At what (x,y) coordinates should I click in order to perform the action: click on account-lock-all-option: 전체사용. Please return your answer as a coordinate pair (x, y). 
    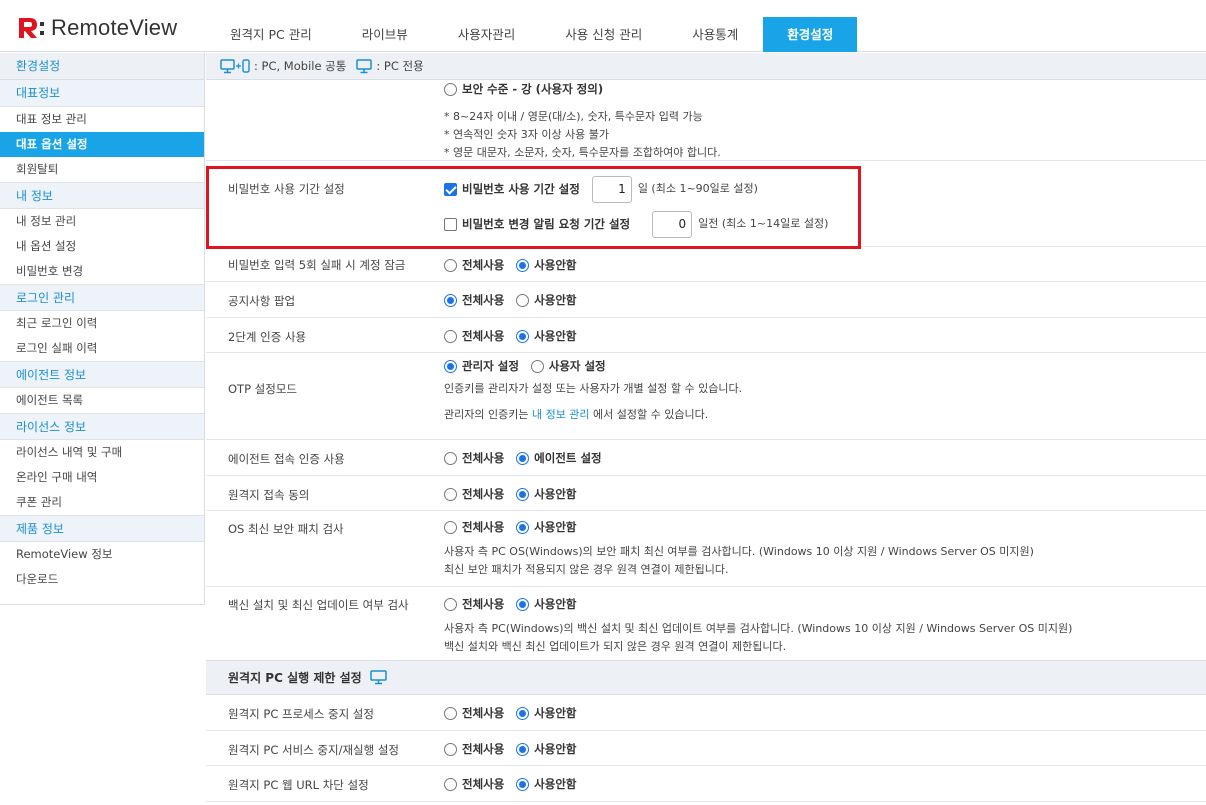
    Looking at the image, I should click on (474, 265).